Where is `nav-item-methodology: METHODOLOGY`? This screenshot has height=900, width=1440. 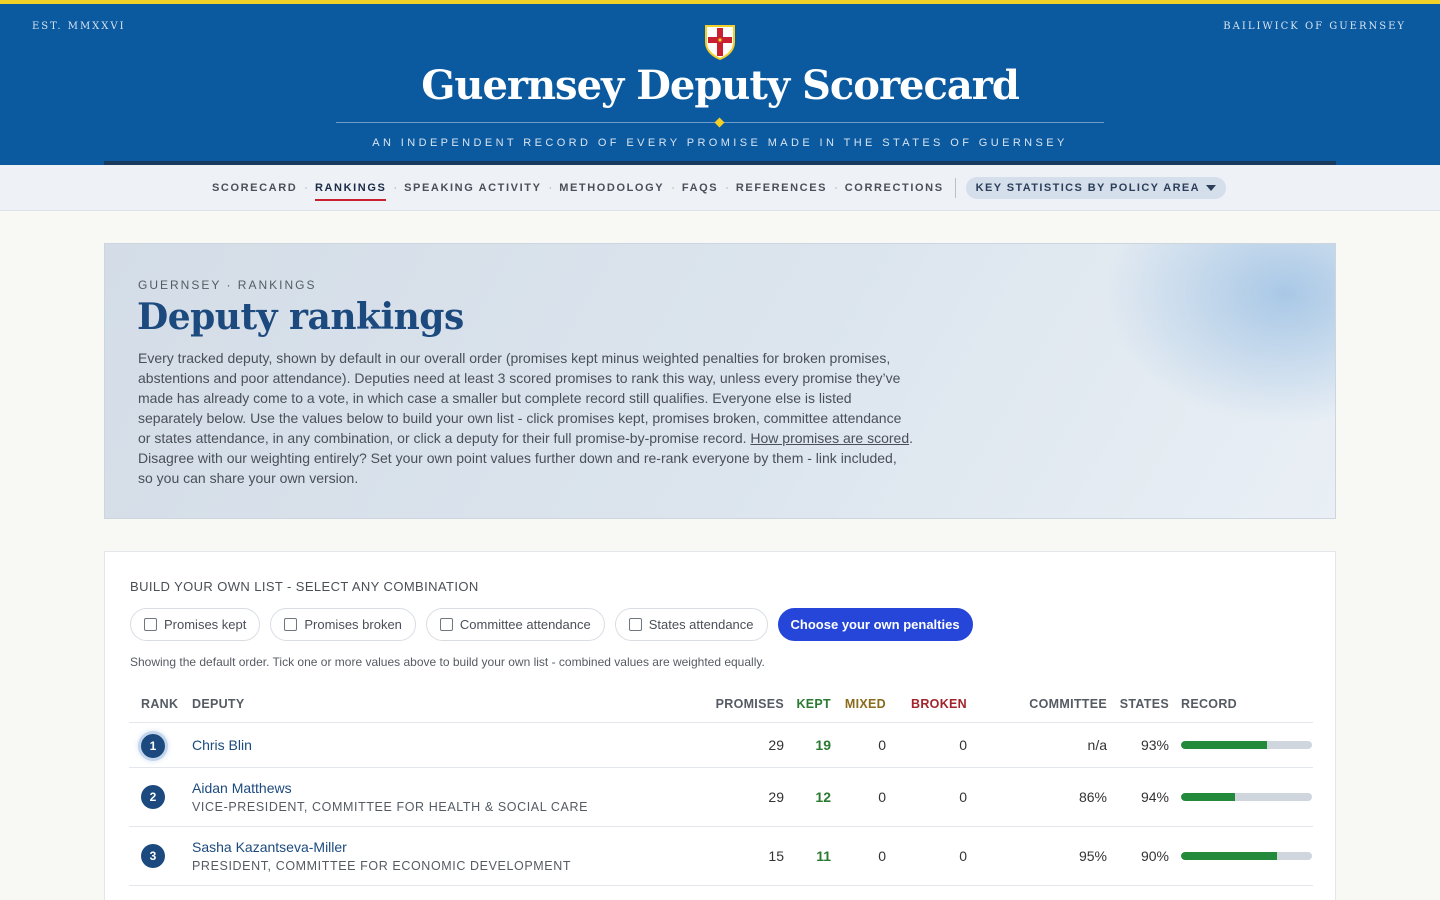
nav-item-methodology: METHODOLOGY is located at coordinates (611, 188).